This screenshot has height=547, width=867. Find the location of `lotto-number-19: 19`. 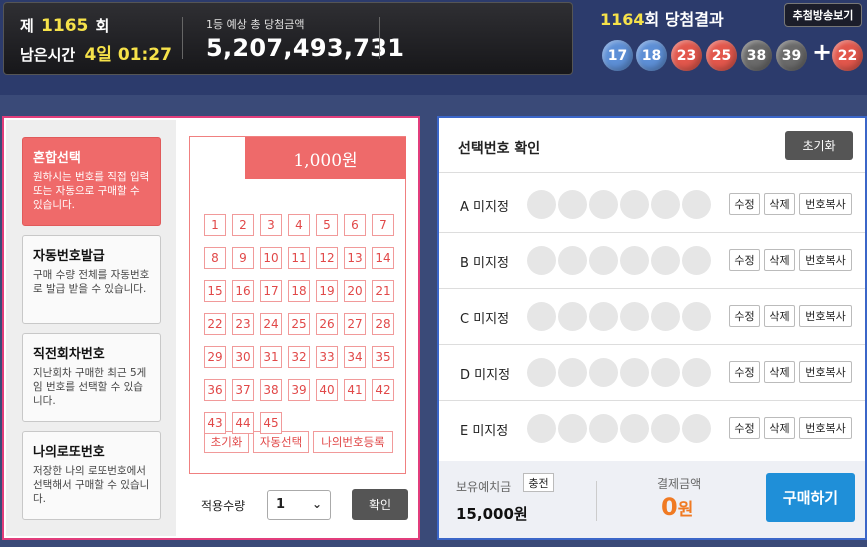

lotto-number-19: 19 is located at coordinates (327, 291).